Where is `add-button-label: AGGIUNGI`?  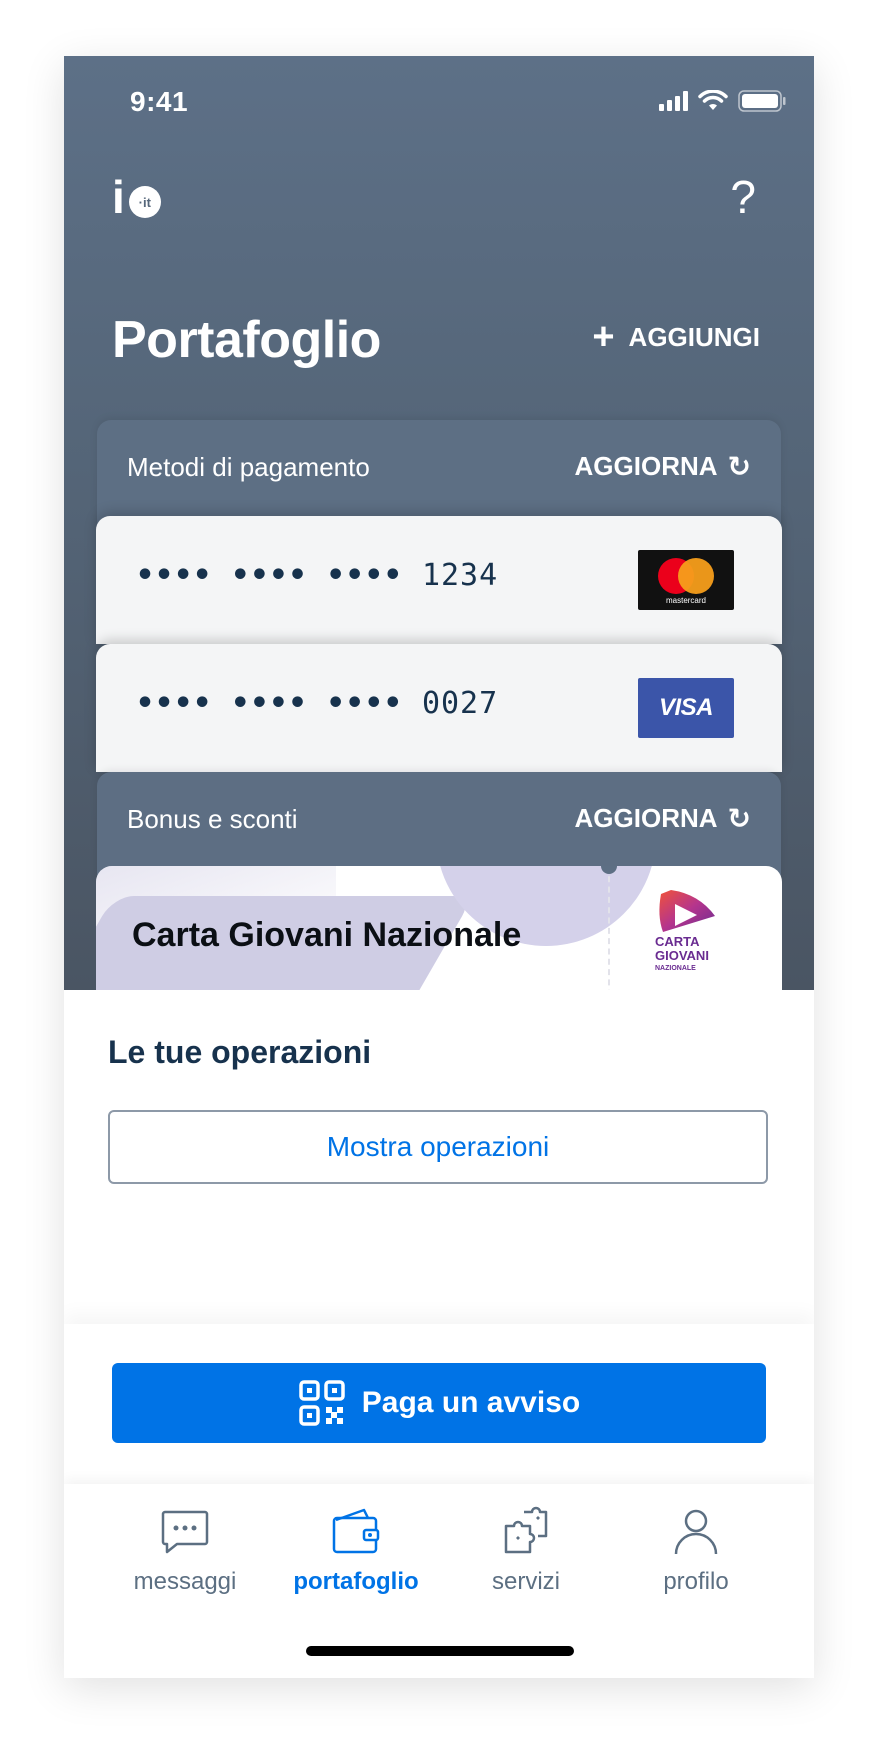
add-button-label: AGGIUNGI is located at coordinates (694, 336).